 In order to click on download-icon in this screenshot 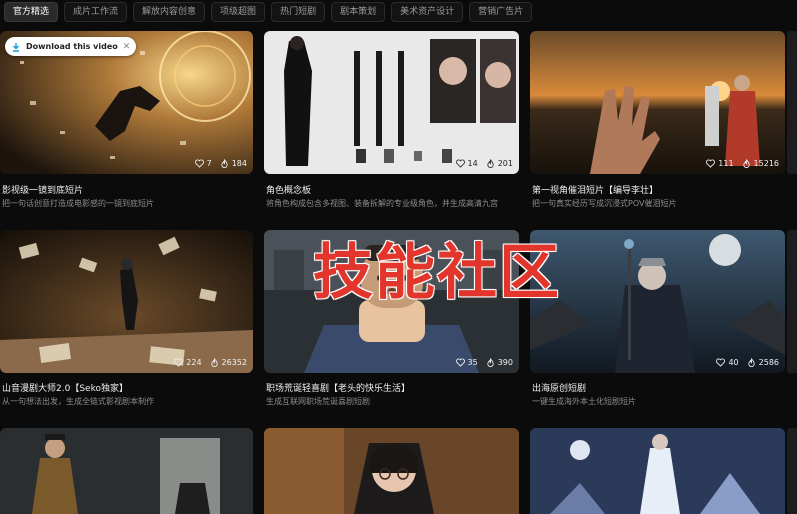, I will do `click(16, 47)`.